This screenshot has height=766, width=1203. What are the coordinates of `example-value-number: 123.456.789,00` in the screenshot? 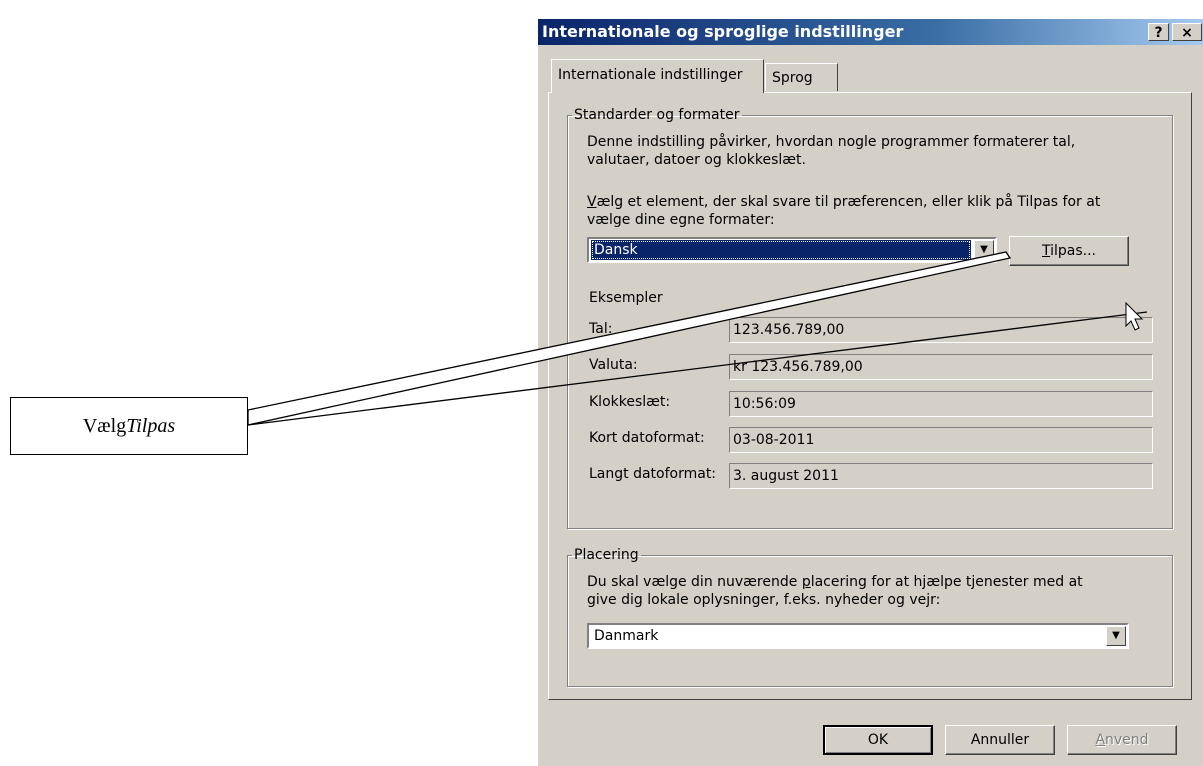 It's located at (941, 330).